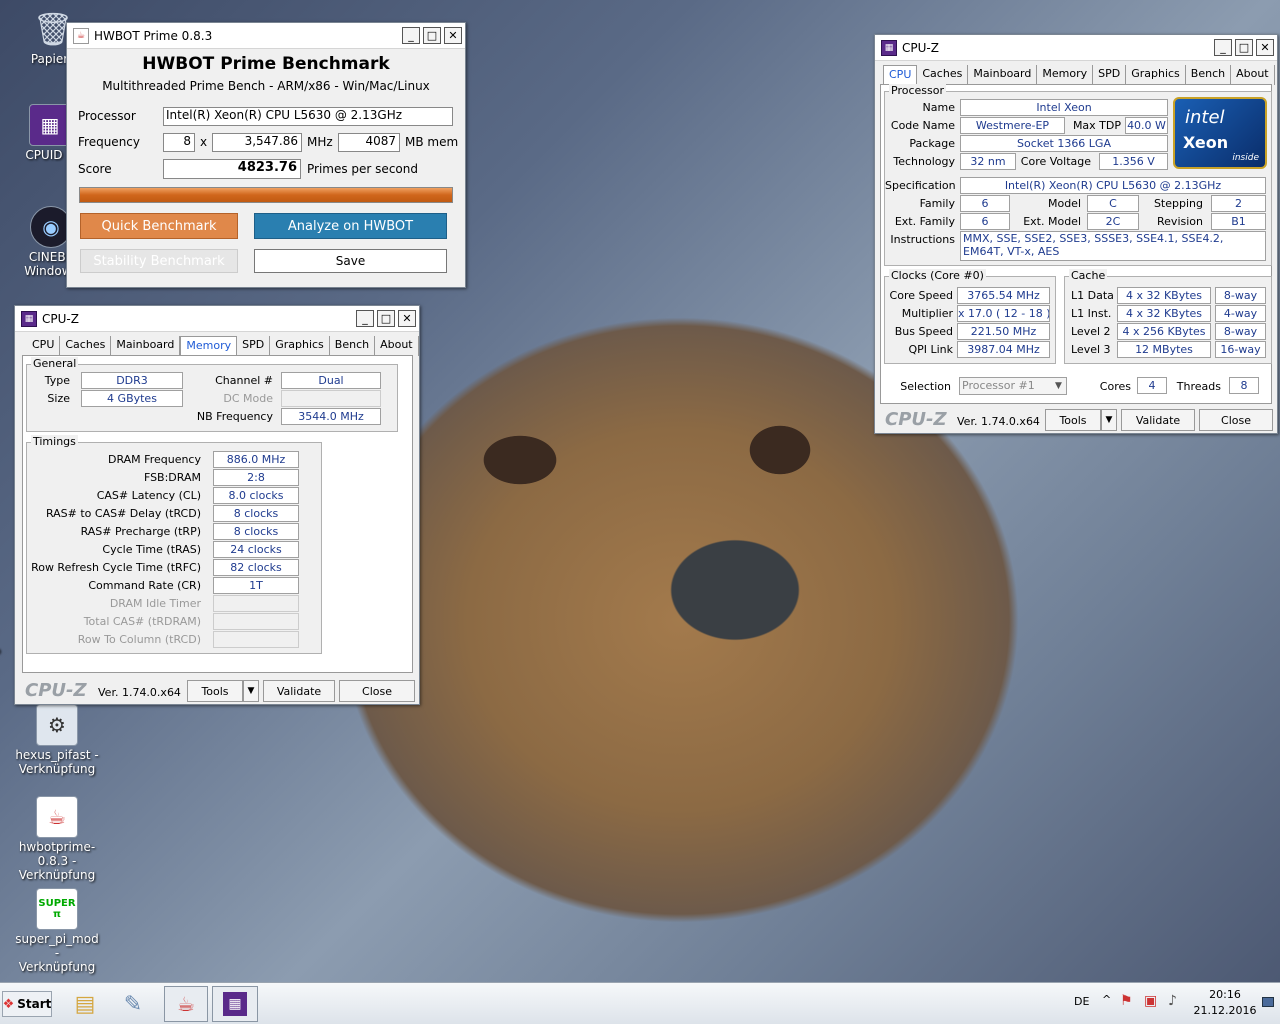  Describe the element at coordinates (57, 854) in the screenshot. I see `desktop-icon-label: hwbotprime-0.8.3 -` at that location.